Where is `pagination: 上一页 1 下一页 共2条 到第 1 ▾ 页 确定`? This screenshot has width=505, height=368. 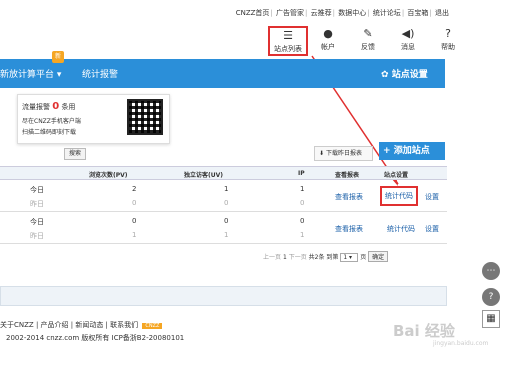 pagination: 上一页 1 下一页 共2条 到第 1 ▾ 页 确定 is located at coordinates (326, 256).